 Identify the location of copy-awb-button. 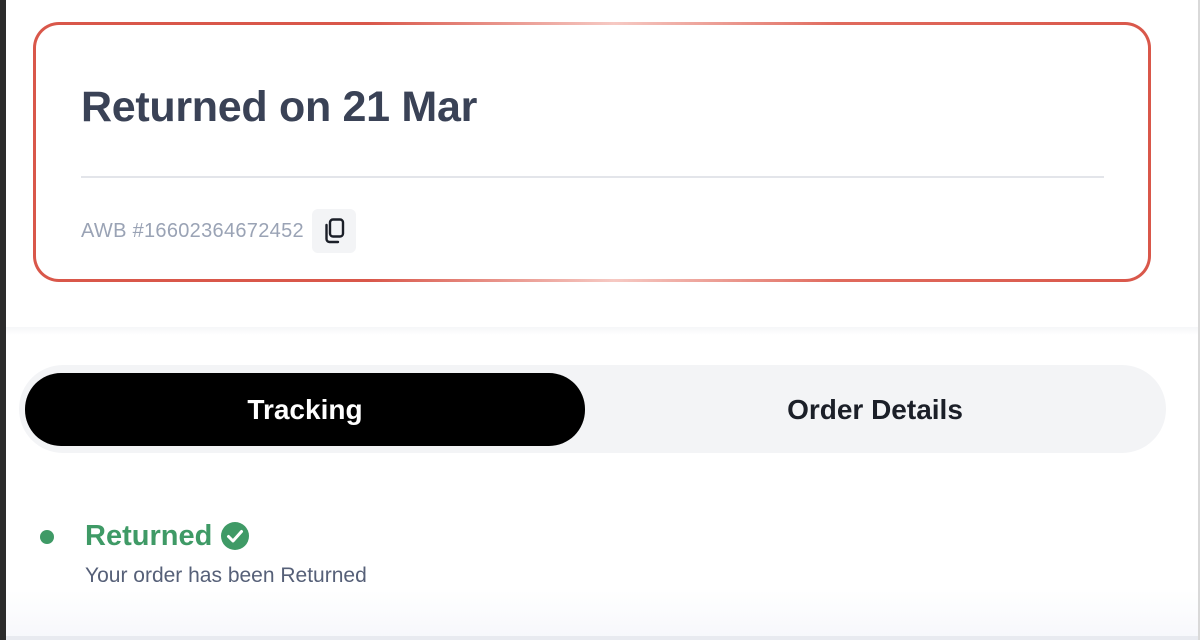
(333, 231).